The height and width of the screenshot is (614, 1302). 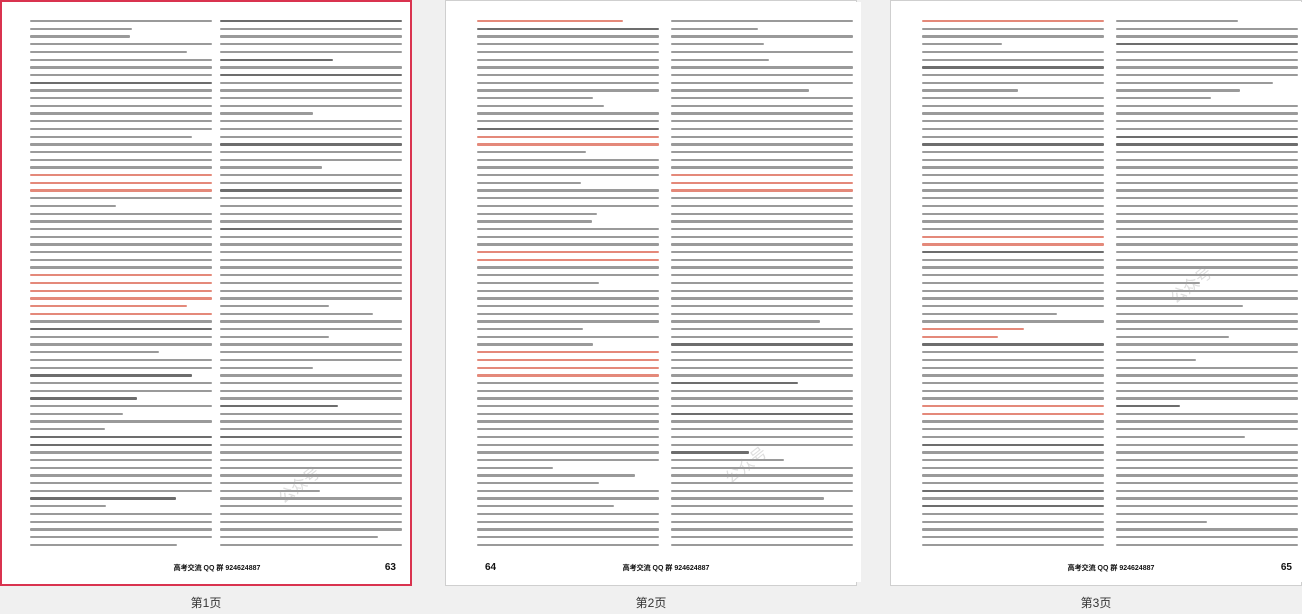 What do you see at coordinates (217, 568) in the screenshot?
I see `page-footer: 高考交流 QQ 群 924624887 63` at bounding box center [217, 568].